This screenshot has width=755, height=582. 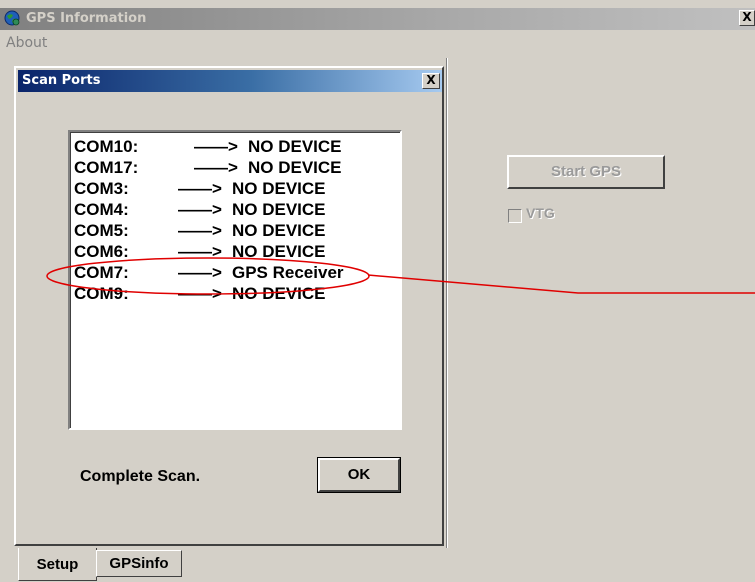 I want to click on port-name: COM7:, so click(x=101, y=272).